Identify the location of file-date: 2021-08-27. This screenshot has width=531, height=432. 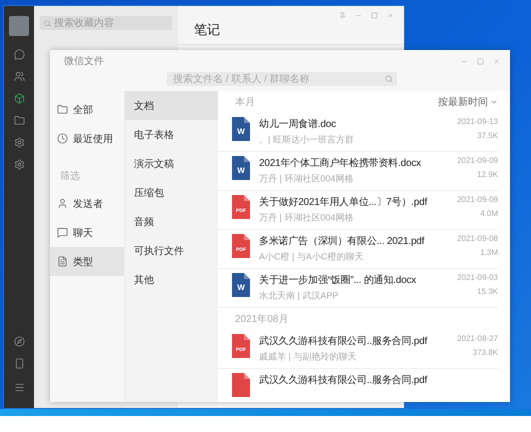
(477, 338).